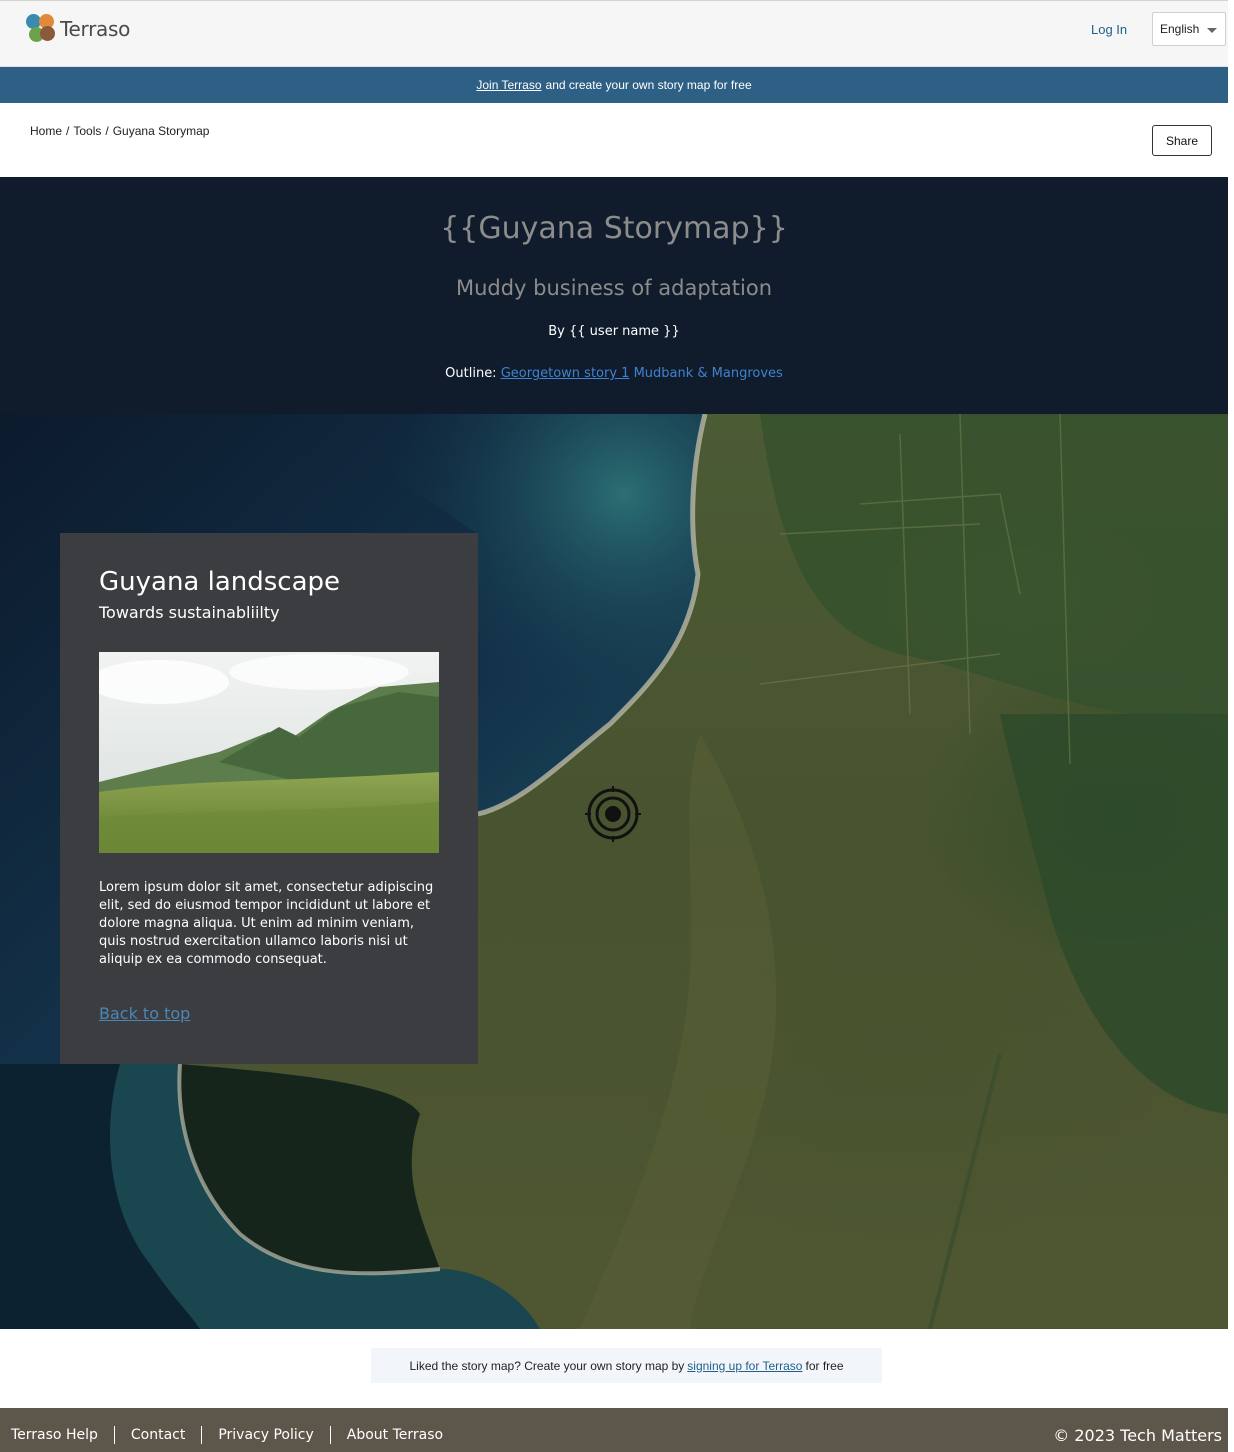  I want to click on terraso-logo: Terraso, so click(78, 29).